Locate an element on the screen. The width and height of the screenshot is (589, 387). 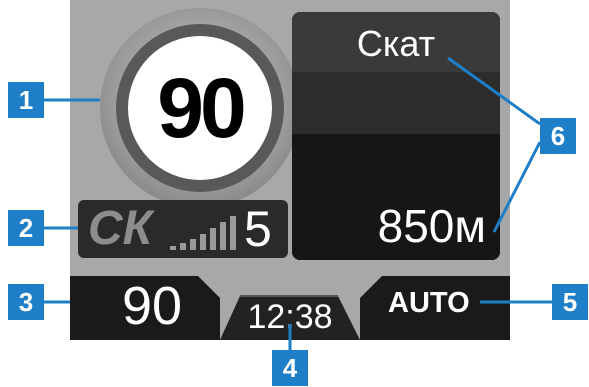
callout-badge-2: 2 is located at coordinates (26, 228).